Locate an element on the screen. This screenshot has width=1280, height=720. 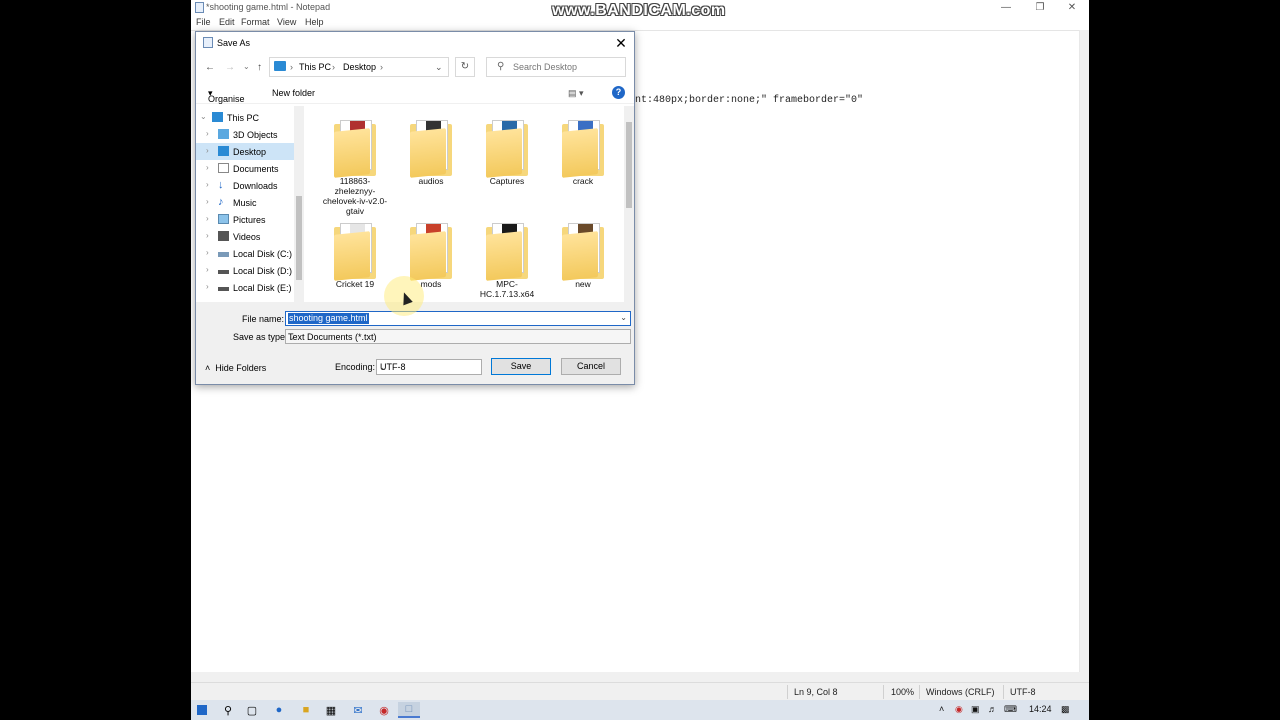
file-list-scrollbar is located at coordinates (629, 204).